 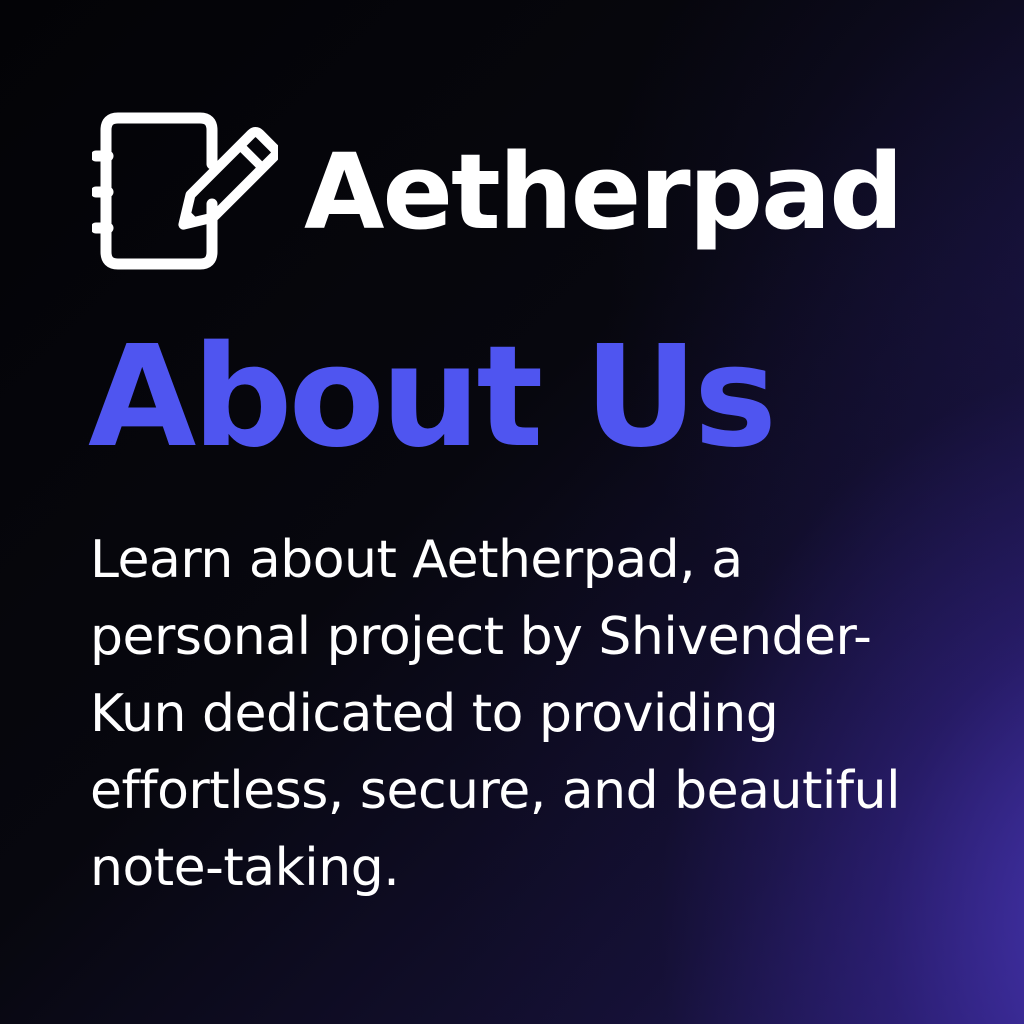 What do you see at coordinates (604, 192) in the screenshot?
I see `brand-name: Aetherpad` at bounding box center [604, 192].